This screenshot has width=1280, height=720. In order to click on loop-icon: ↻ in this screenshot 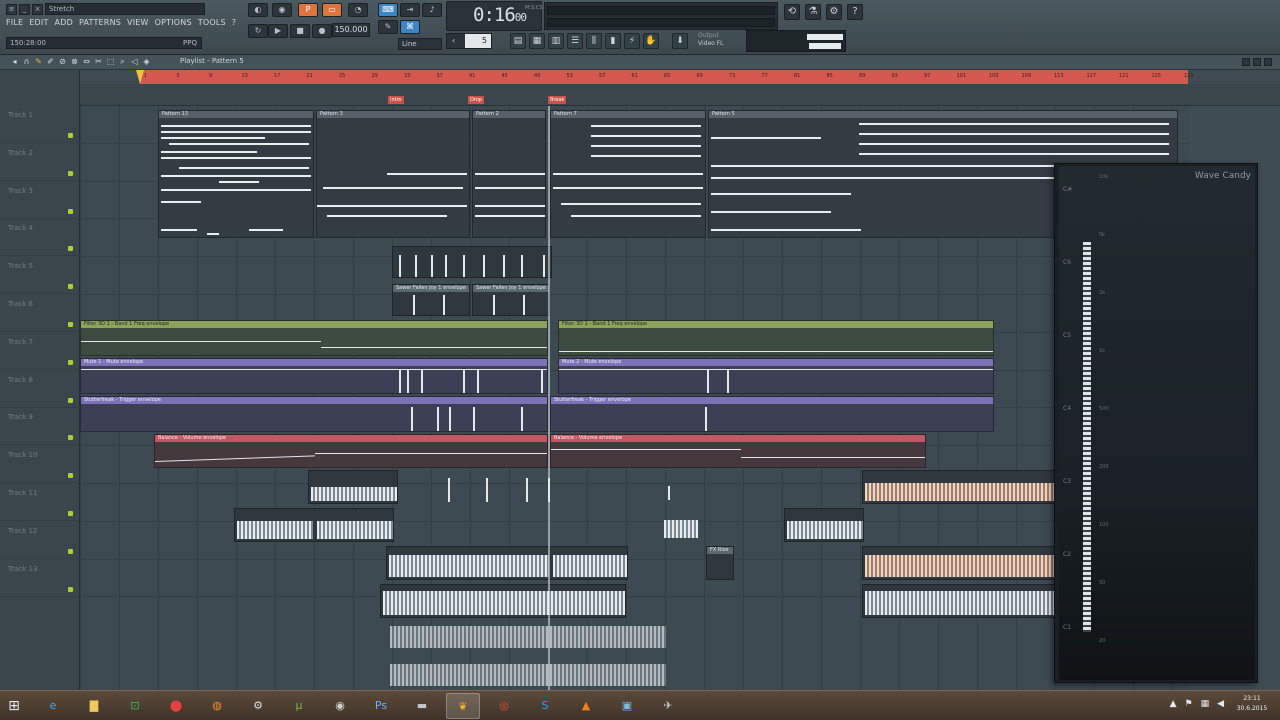, I will do `click(258, 31)`.